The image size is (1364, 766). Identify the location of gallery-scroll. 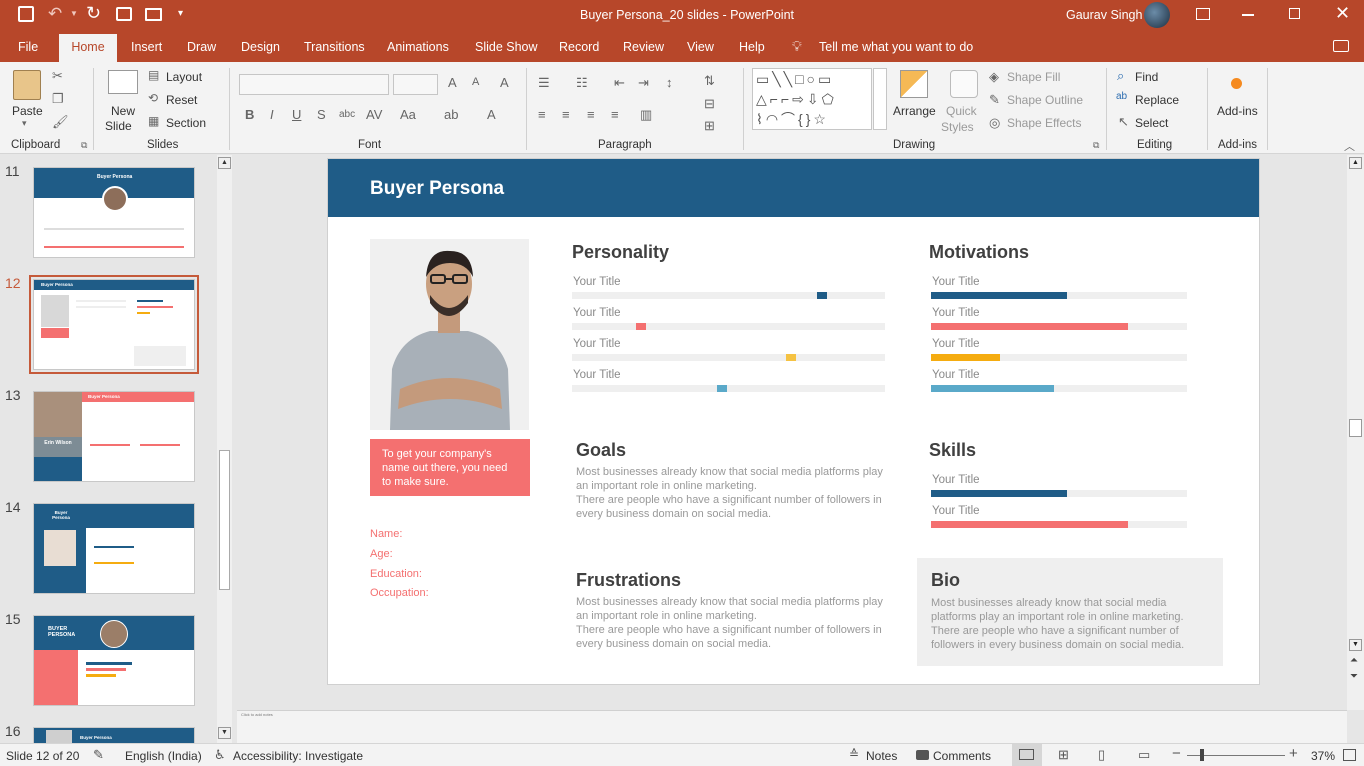
(880, 99).